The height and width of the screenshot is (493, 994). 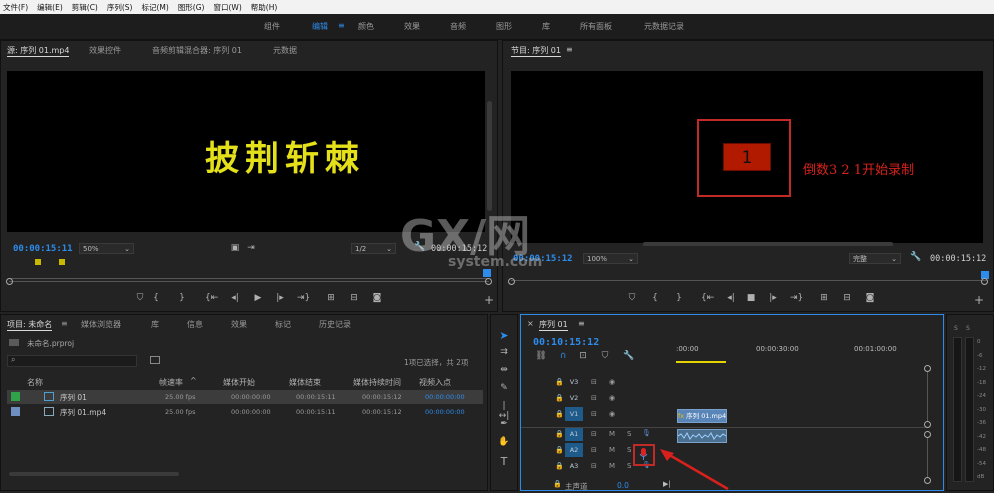 I want to click on workspace-tab-8: 元数据记录, so click(x=664, y=26).